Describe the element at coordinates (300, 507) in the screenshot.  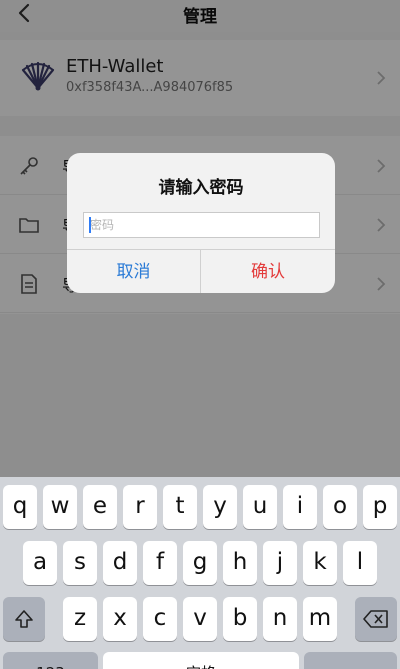
I see `key-i: i` at that location.